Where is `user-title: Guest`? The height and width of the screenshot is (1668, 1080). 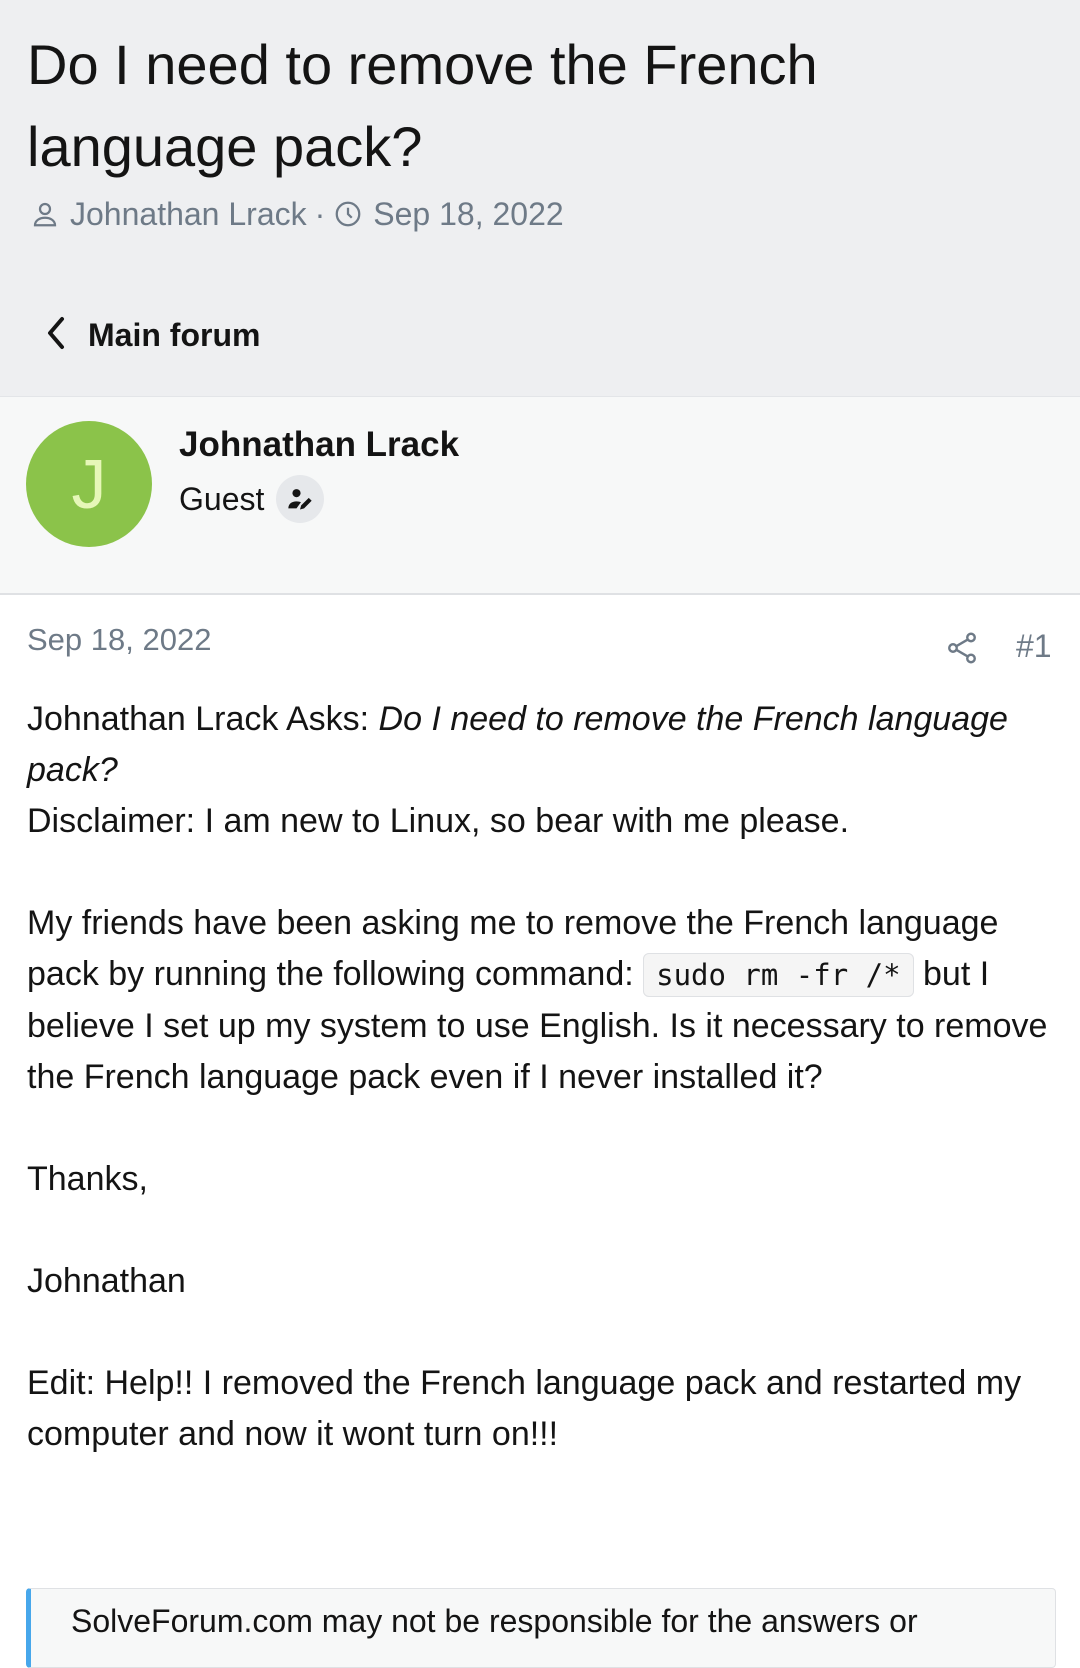
user-title: Guest is located at coordinates (252, 499).